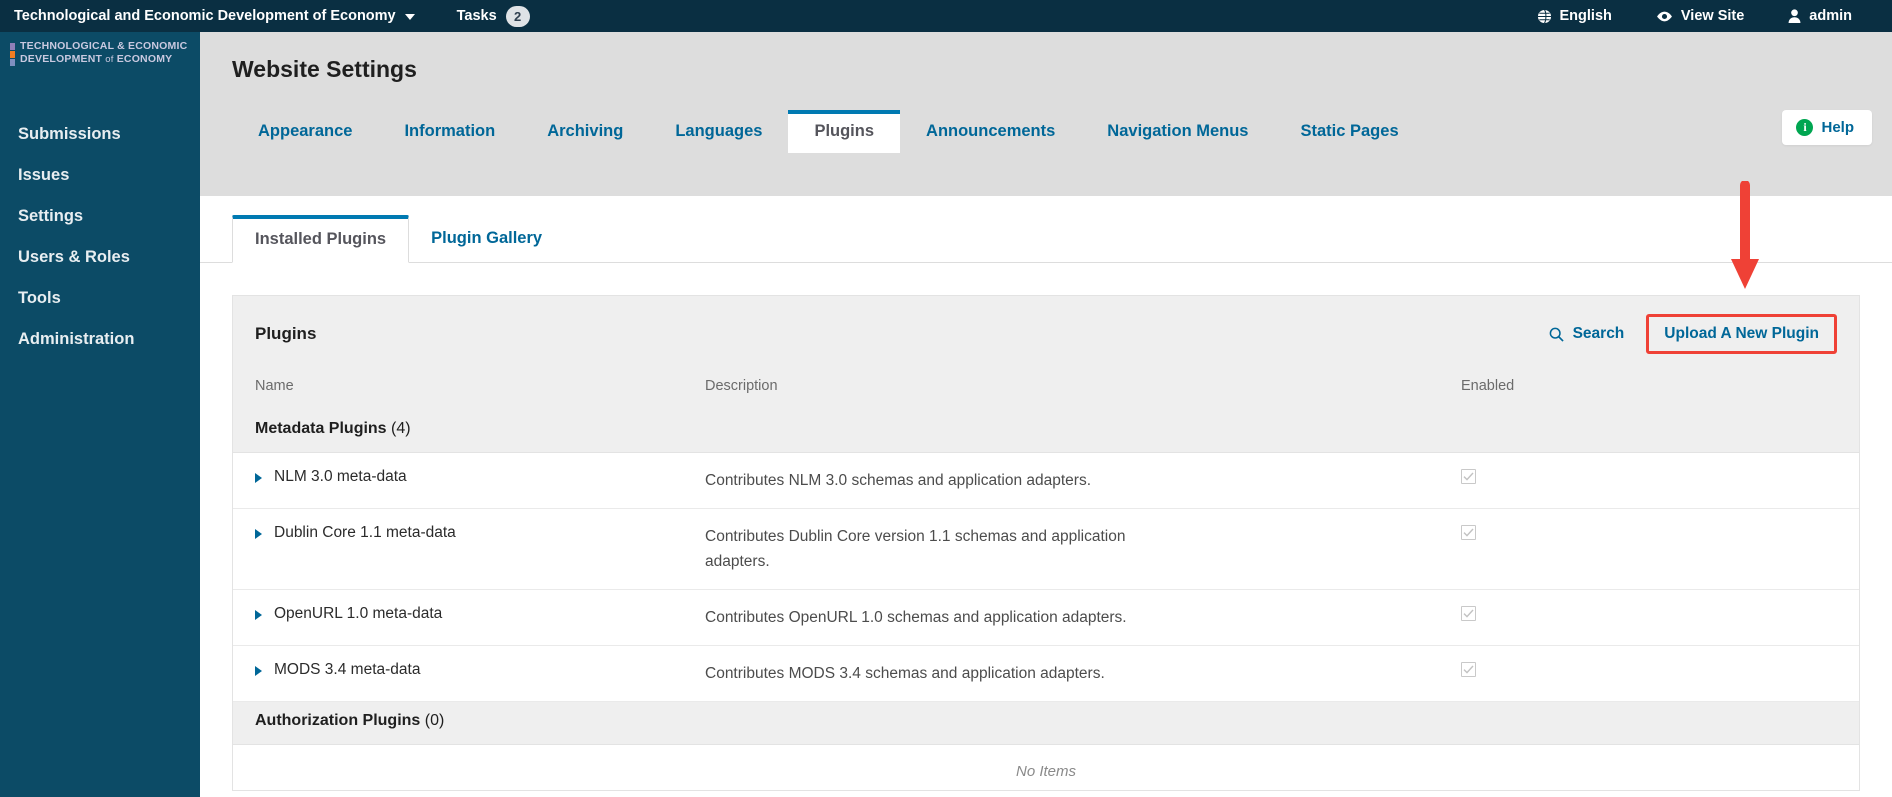 This screenshot has width=1892, height=797. Describe the element at coordinates (1664, 16) in the screenshot. I see `eye-icon` at that location.